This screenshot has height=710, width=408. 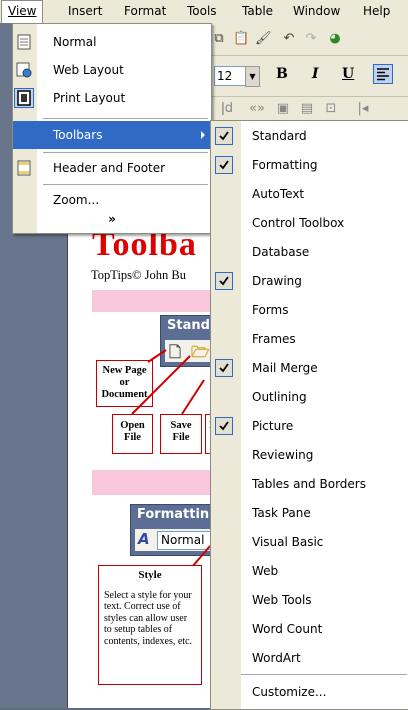 What do you see at coordinates (282, 74) in the screenshot?
I see `bold-button: B` at bounding box center [282, 74].